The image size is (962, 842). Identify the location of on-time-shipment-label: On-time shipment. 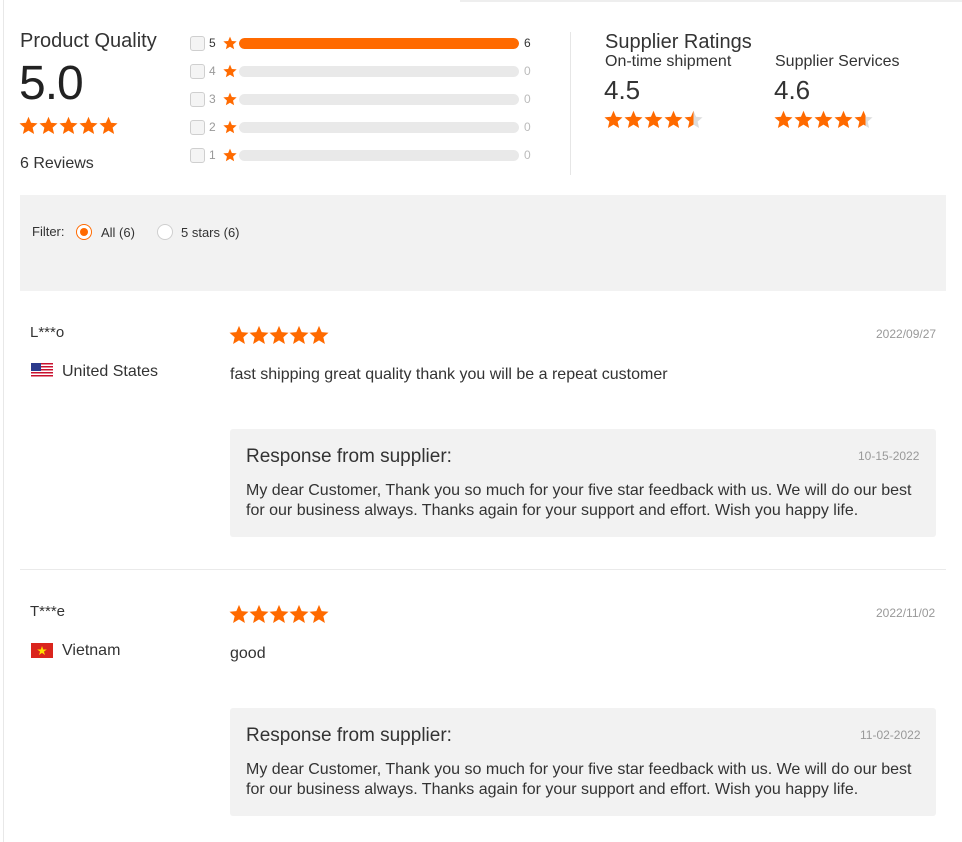
(668, 61).